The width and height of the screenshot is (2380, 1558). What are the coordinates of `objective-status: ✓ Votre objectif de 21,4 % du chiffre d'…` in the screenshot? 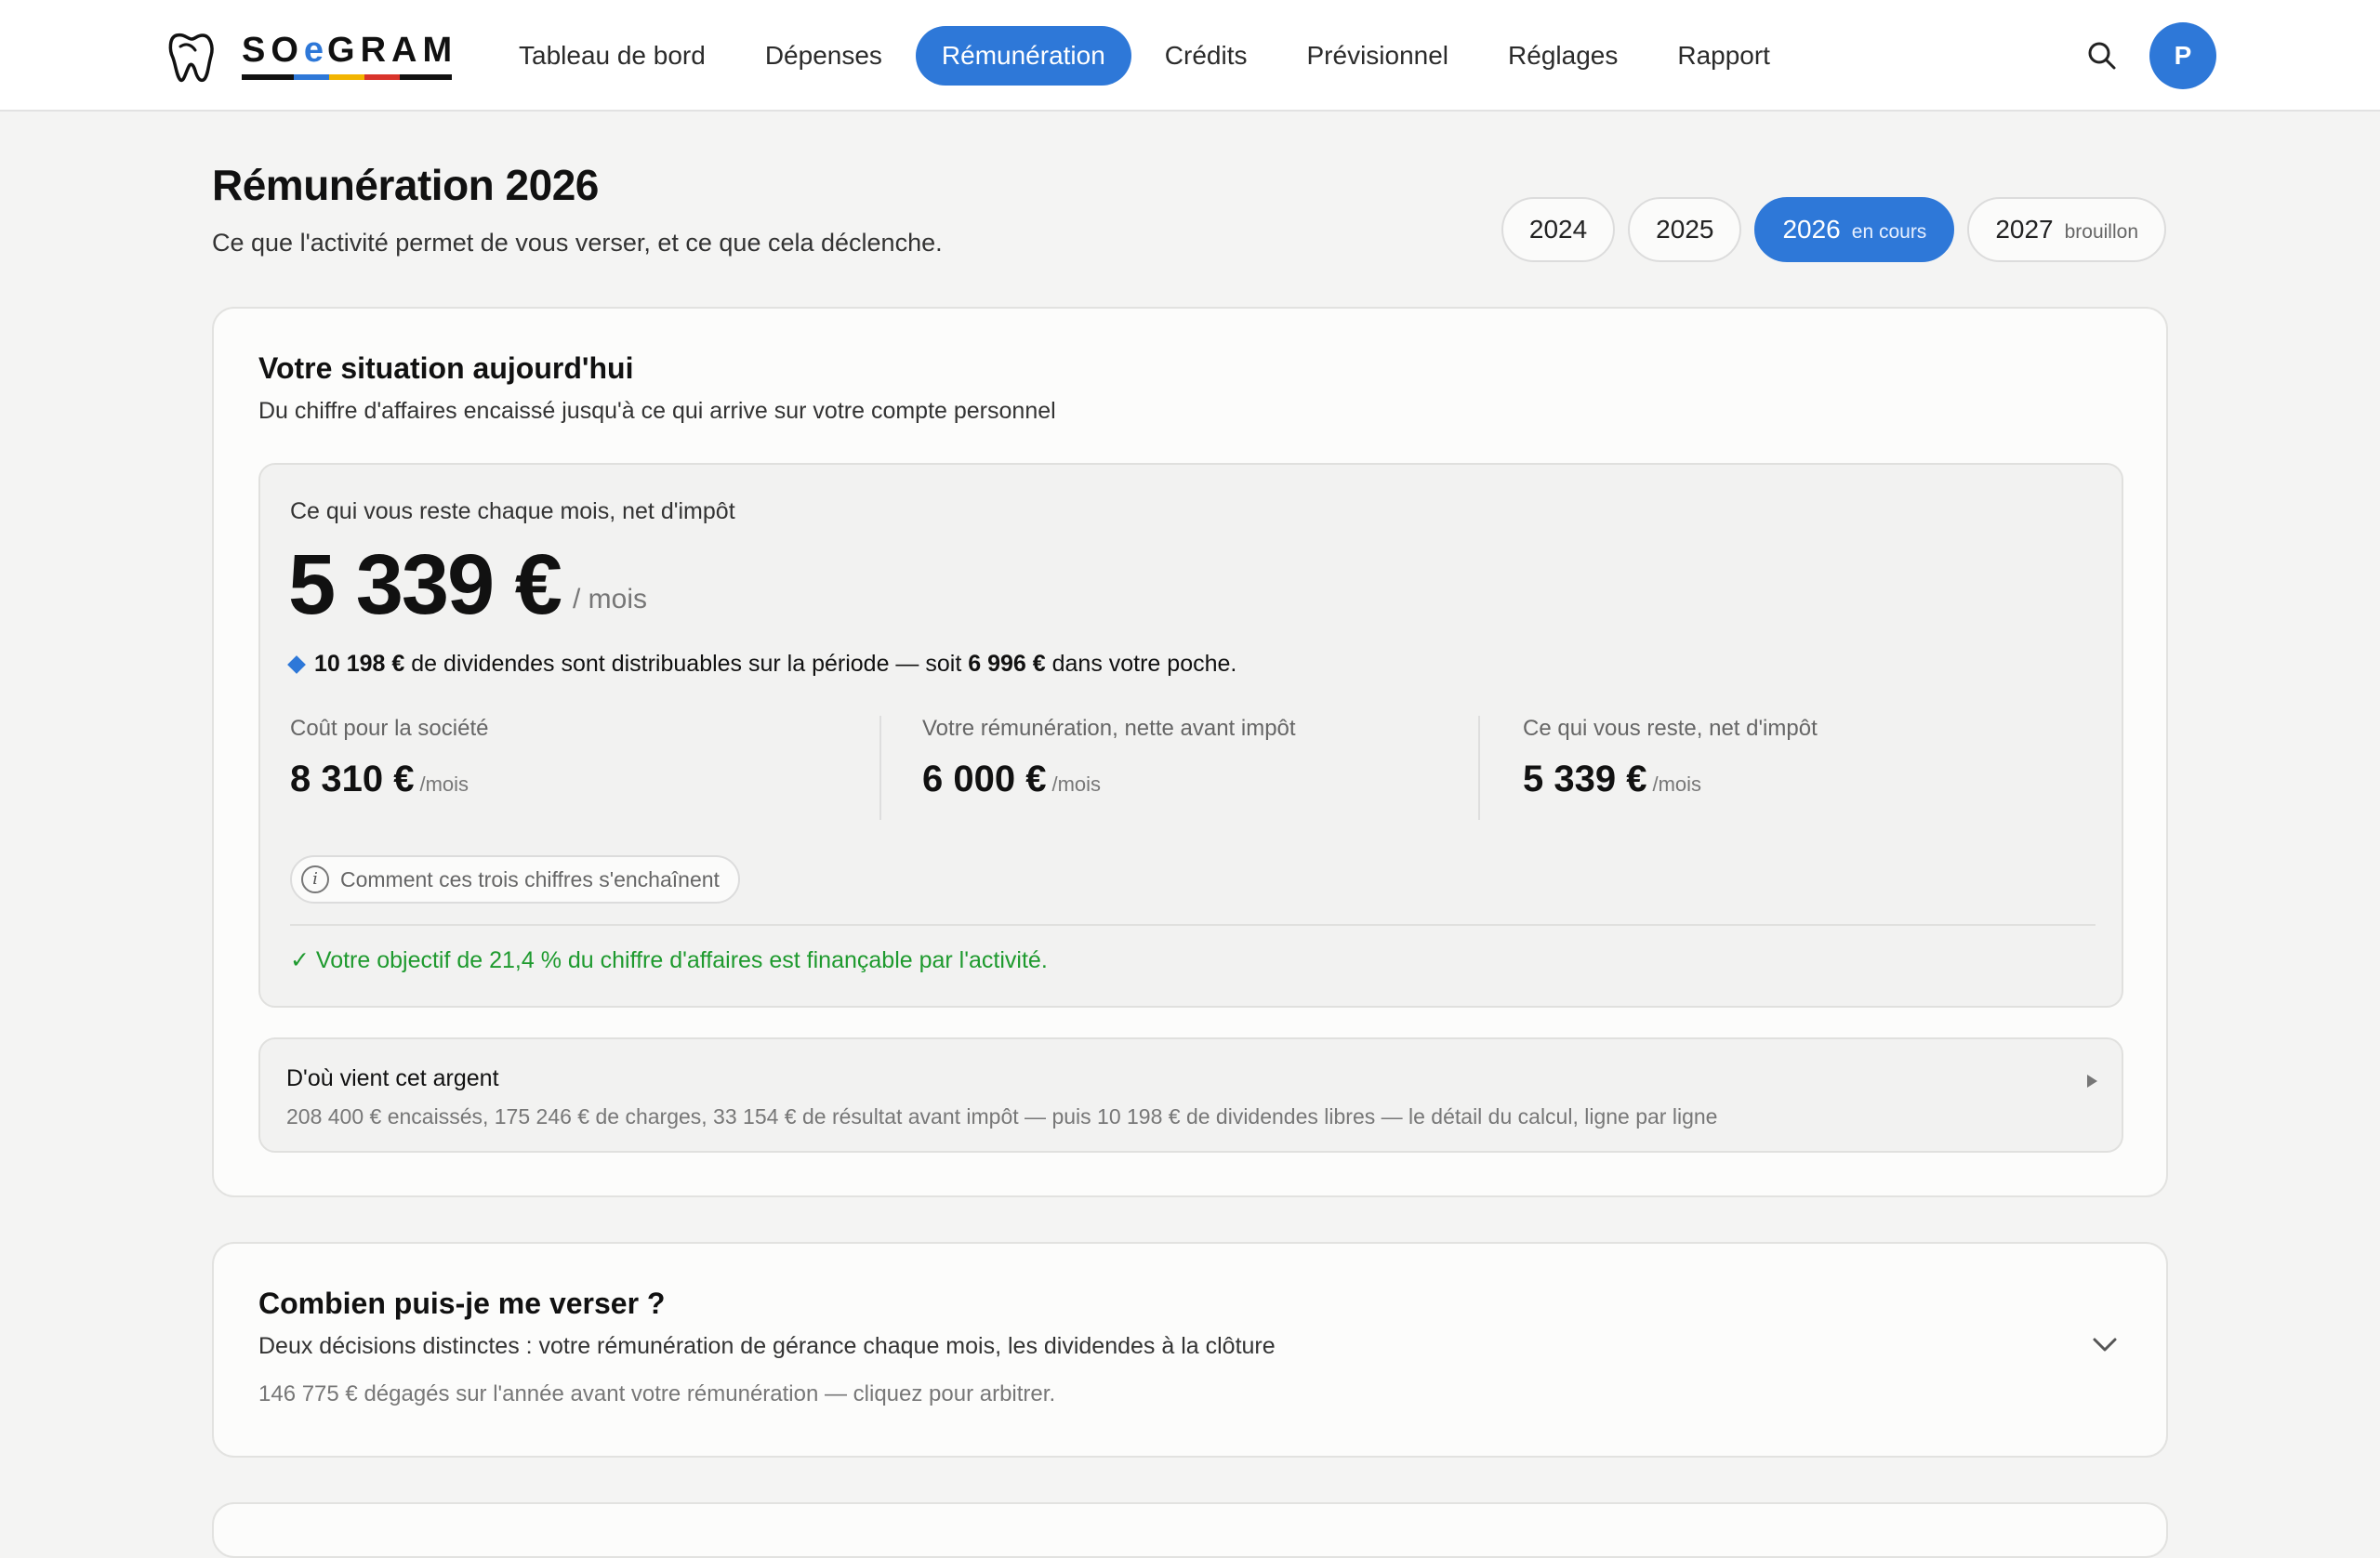 It's located at (669, 960).